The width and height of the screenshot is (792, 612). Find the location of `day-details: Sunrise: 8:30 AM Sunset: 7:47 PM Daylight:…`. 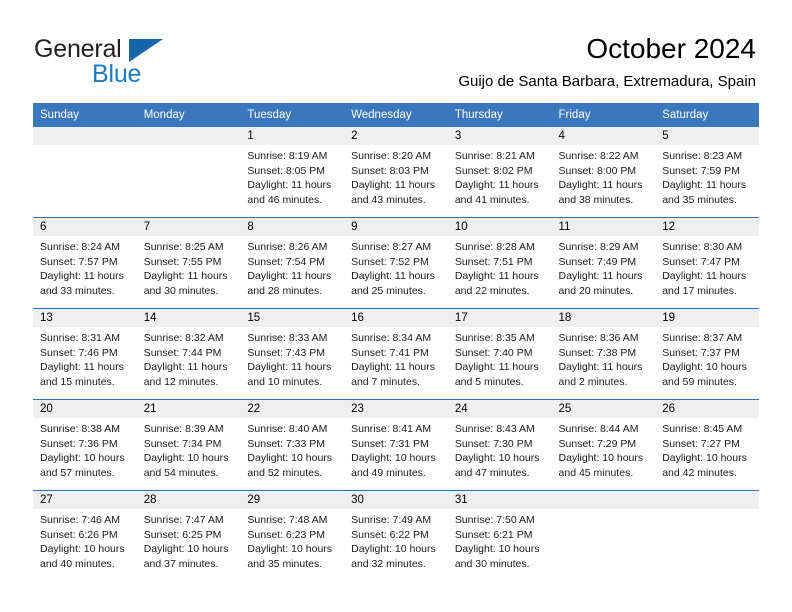

day-details: Sunrise: 8:30 AM Sunset: 7:47 PM Daylight:… is located at coordinates (707, 267).